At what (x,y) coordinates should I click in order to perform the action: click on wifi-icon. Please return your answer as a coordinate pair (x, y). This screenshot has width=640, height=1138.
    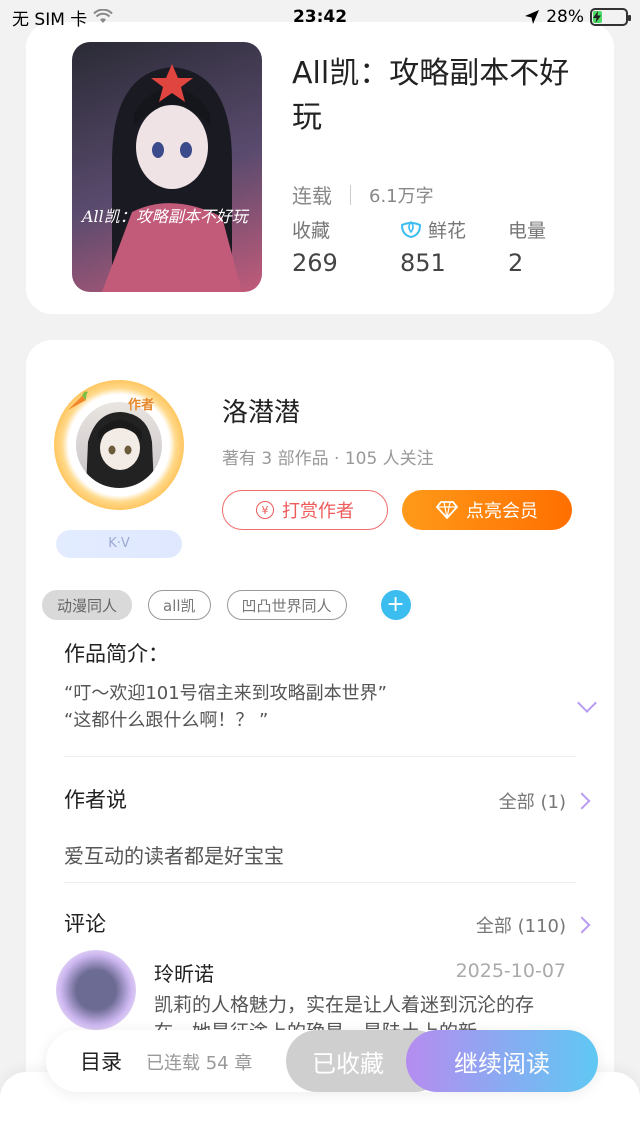
    Looking at the image, I should click on (103, 16).